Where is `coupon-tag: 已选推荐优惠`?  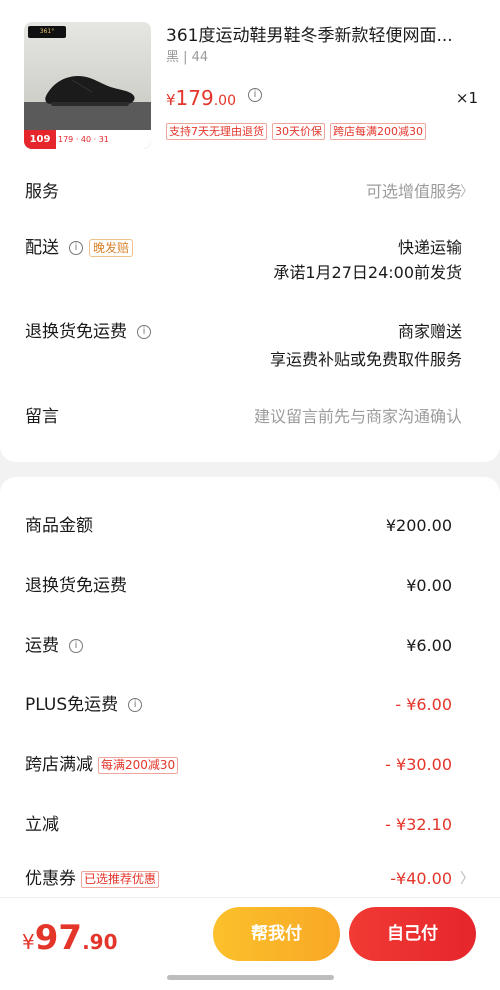 coupon-tag: 已选推荐优惠 is located at coordinates (120, 879).